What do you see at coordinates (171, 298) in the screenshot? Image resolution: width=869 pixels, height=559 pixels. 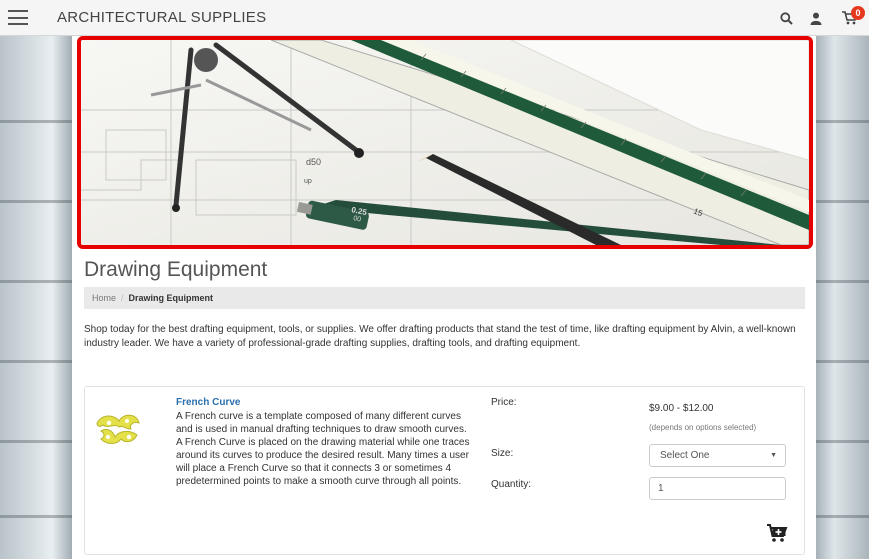 I see `breadcrumb-current: Drawing Equipment` at bounding box center [171, 298].